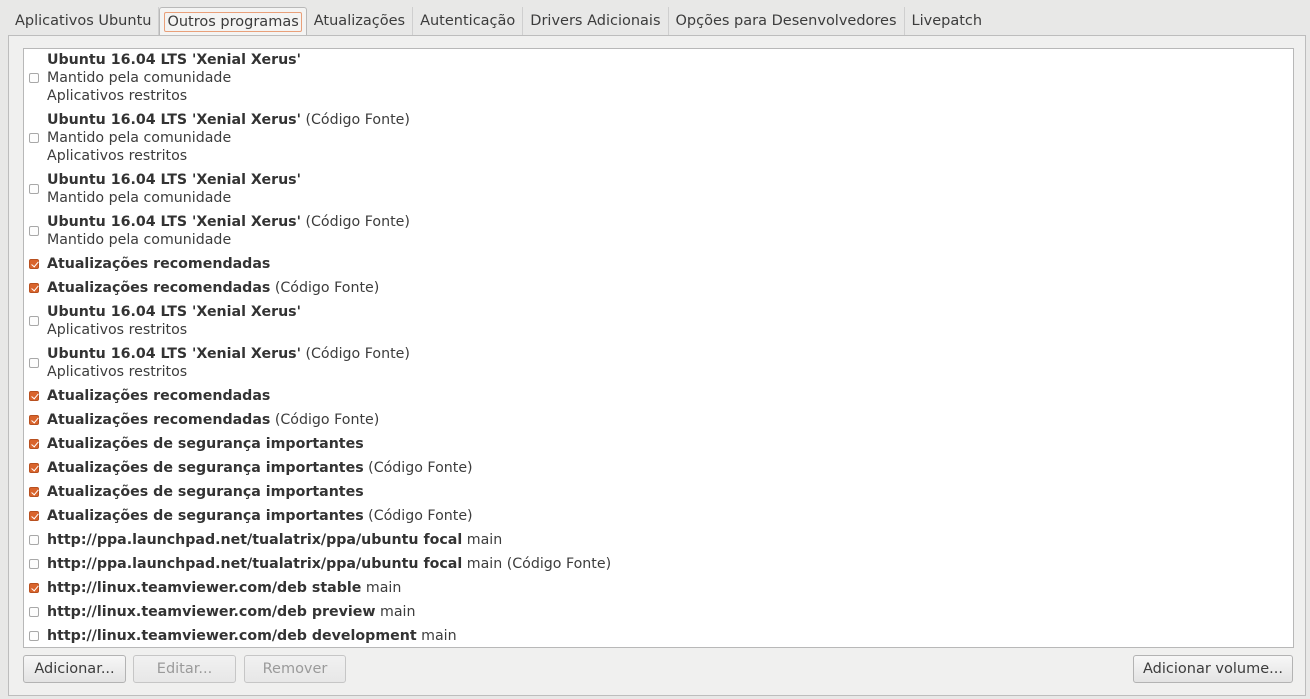 This screenshot has height=699, width=1310. I want to click on tab-other-software: Outros programas, so click(233, 21).